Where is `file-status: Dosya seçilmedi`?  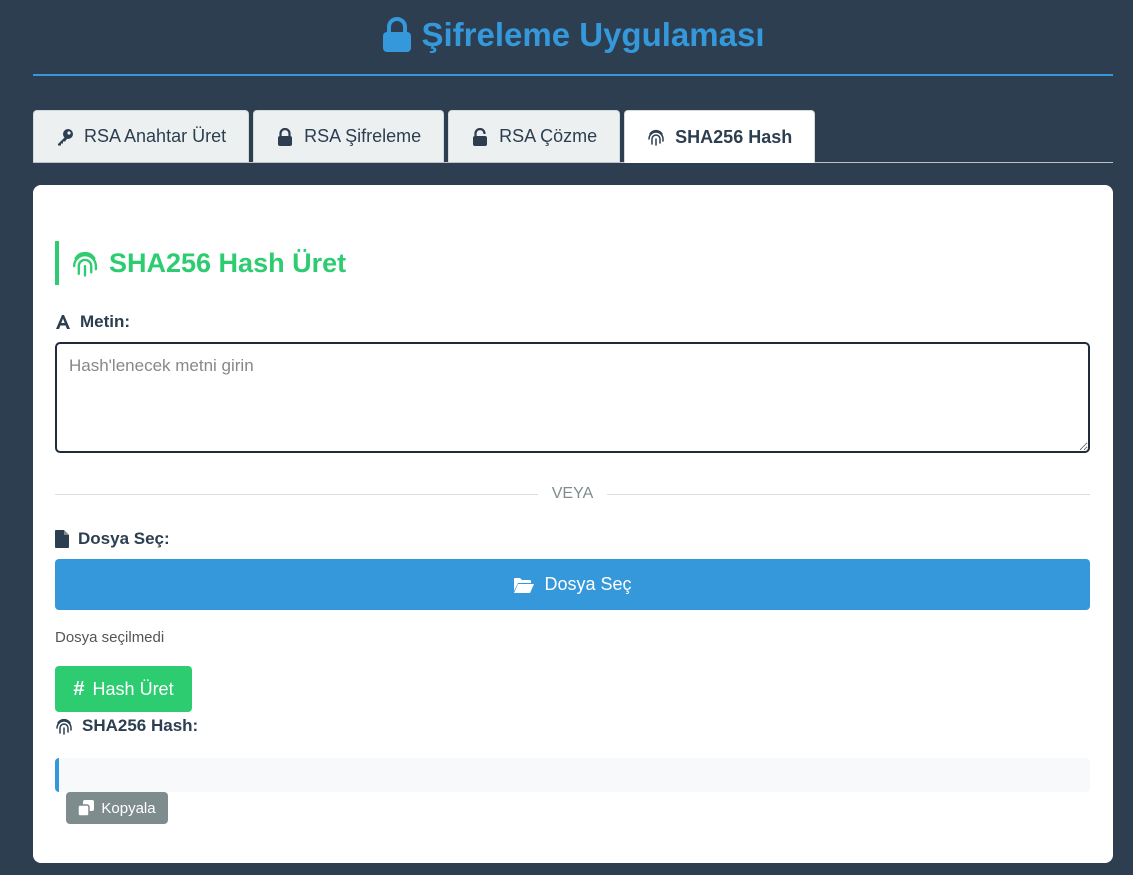
file-status: Dosya seçilmedi is located at coordinates (110, 637).